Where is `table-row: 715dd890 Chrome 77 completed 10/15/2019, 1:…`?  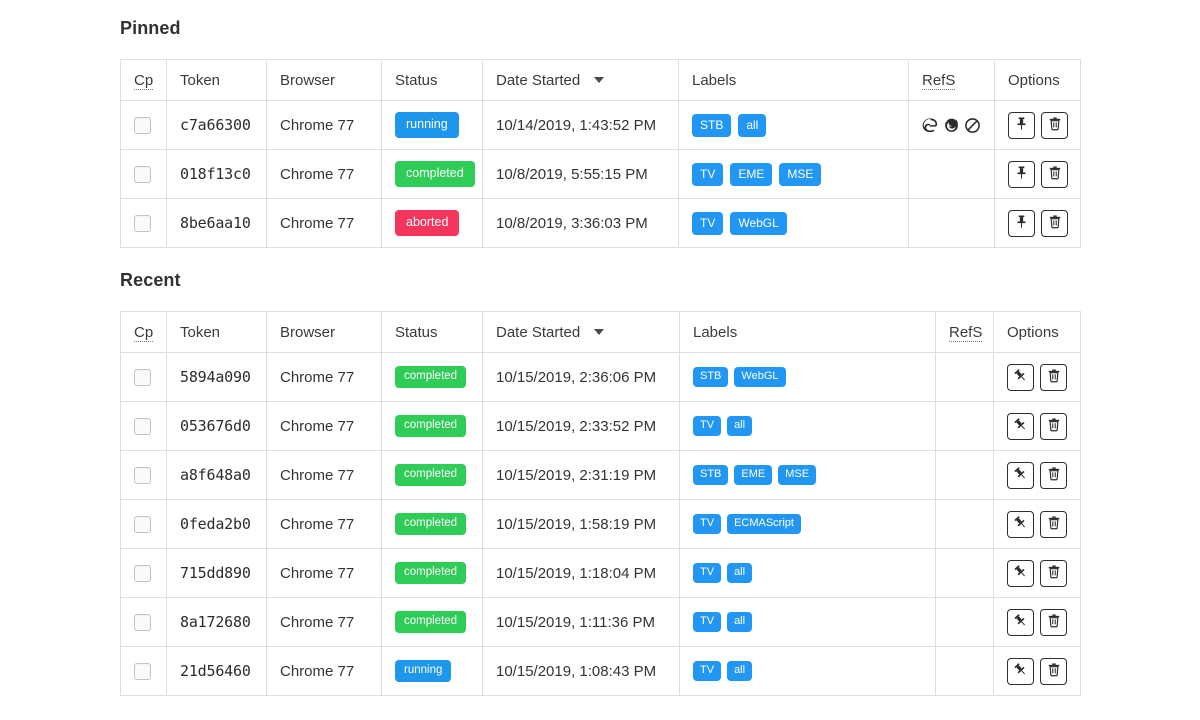 table-row: 715dd890 Chrome 77 completed 10/15/2019, 1:… is located at coordinates (600, 573).